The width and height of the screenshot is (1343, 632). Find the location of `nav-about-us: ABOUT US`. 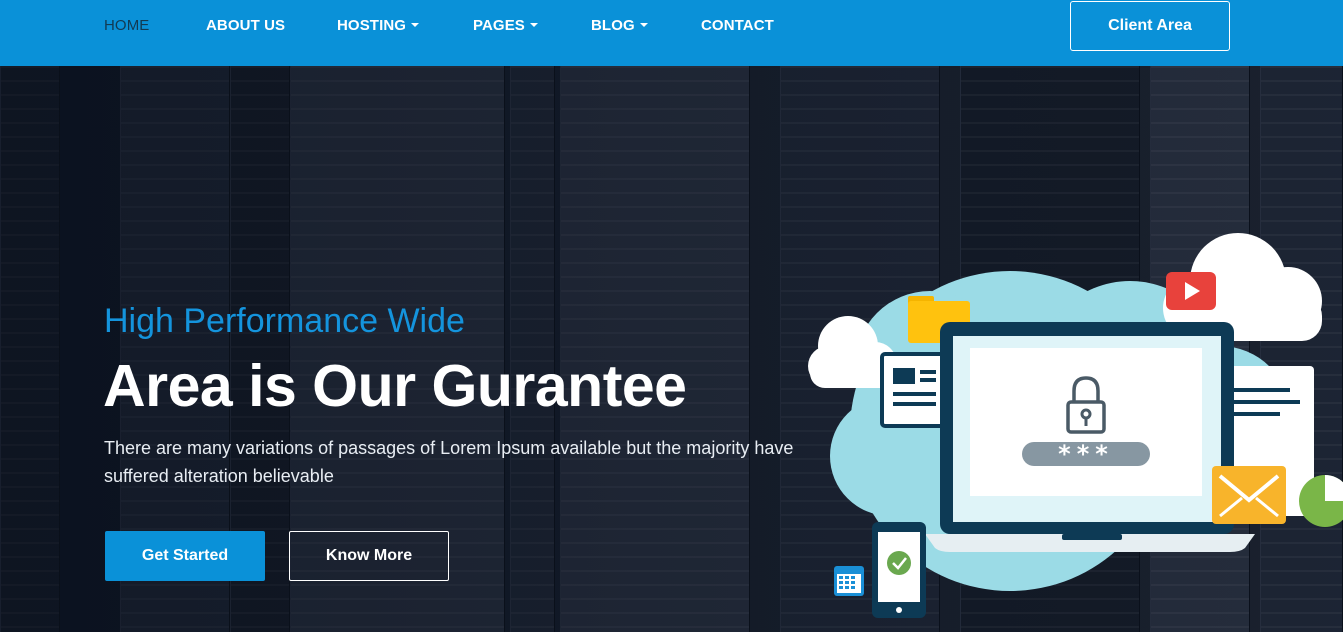

nav-about-us: ABOUT US is located at coordinates (245, 25).